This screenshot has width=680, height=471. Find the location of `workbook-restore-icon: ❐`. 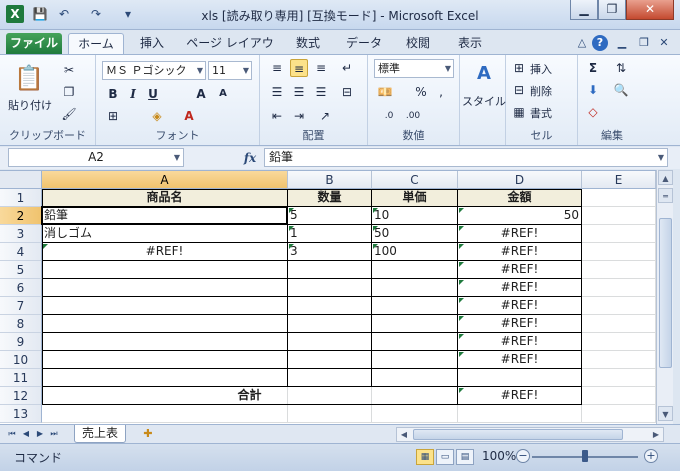

workbook-restore-icon: ❐ is located at coordinates (644, 43).